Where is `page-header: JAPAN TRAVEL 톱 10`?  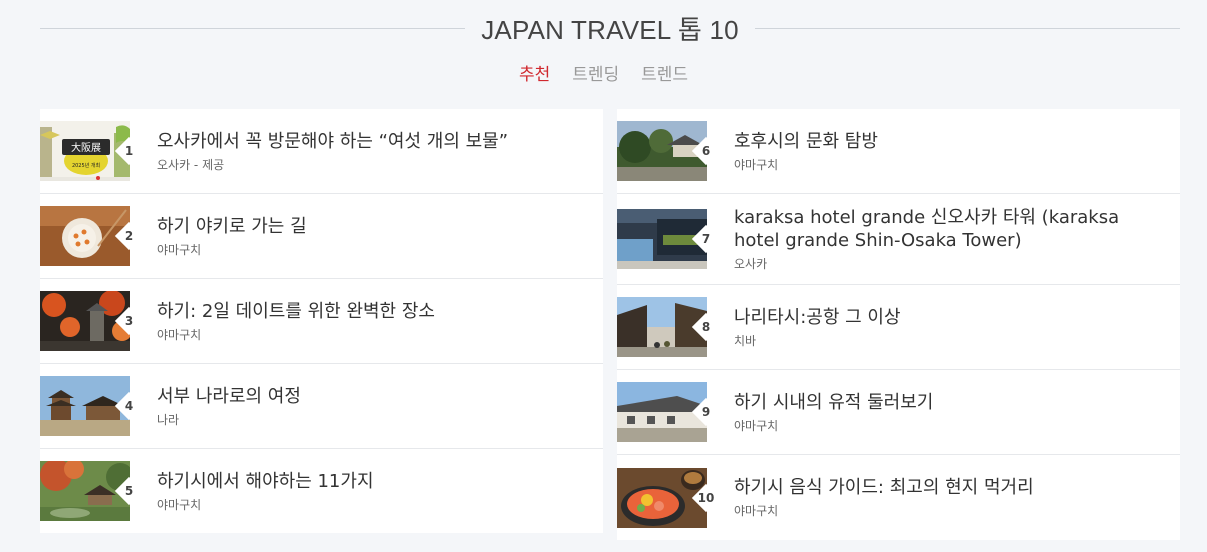 page-header: JAPAN TRAVEL 톱 10 is located at coordinates (610, 28).